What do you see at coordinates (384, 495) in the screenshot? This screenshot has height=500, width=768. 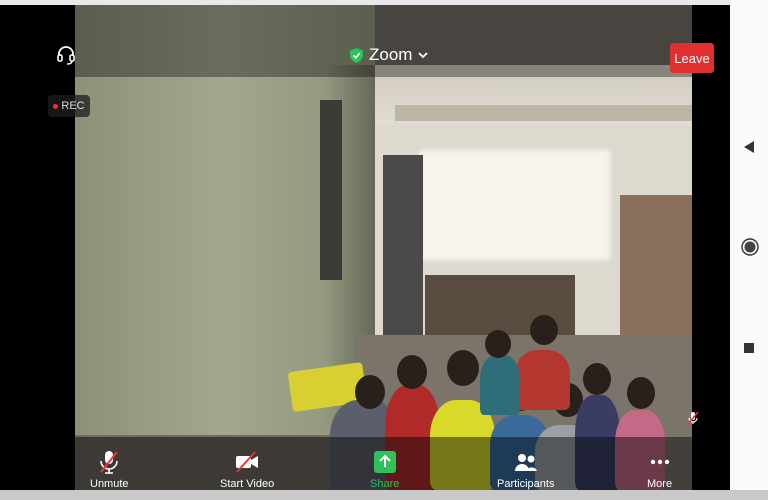 I see `bottom-edge` at bounding box center [384, 495].